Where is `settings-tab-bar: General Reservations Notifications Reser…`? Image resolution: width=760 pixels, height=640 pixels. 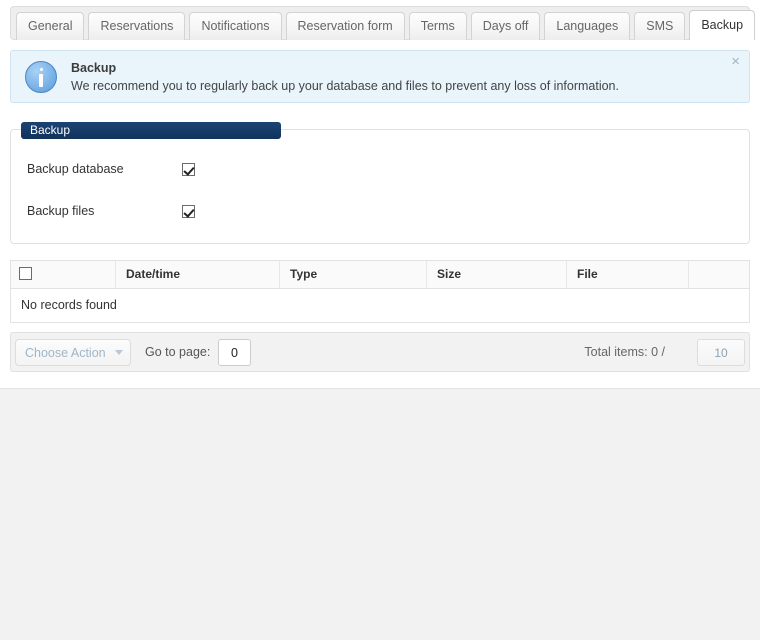
settings-tab-bar: General Reservations Notifications Reser… is located at coordinates (383, 23).